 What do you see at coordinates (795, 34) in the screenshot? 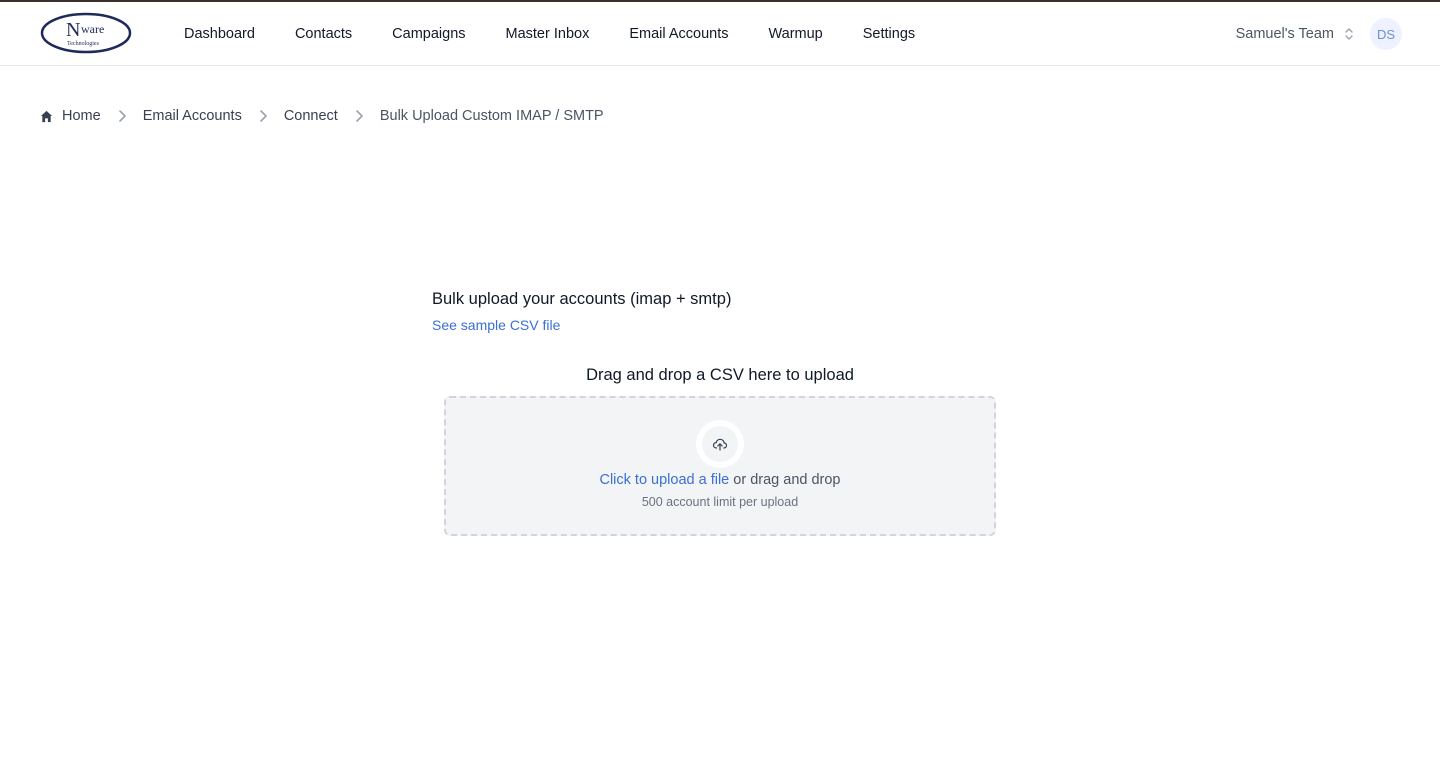
I see `nav-warmup: Warmup` at bounding box center [795, 34].